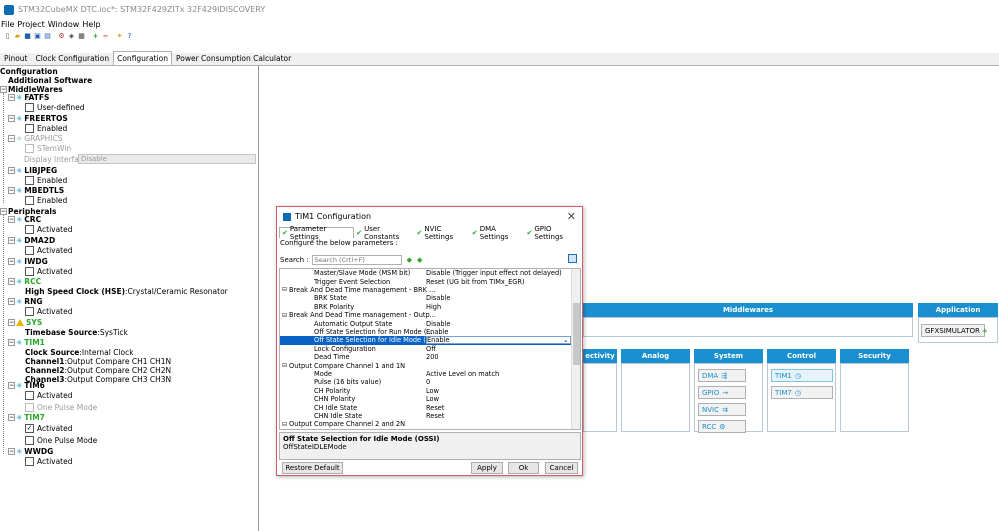 Image resolution: width=999 pixels, height=531 pixels. Describe the element at coordinates (802, 392) in the screenshot. I see `control-tim7-button: TIM7 ◷` at that location.